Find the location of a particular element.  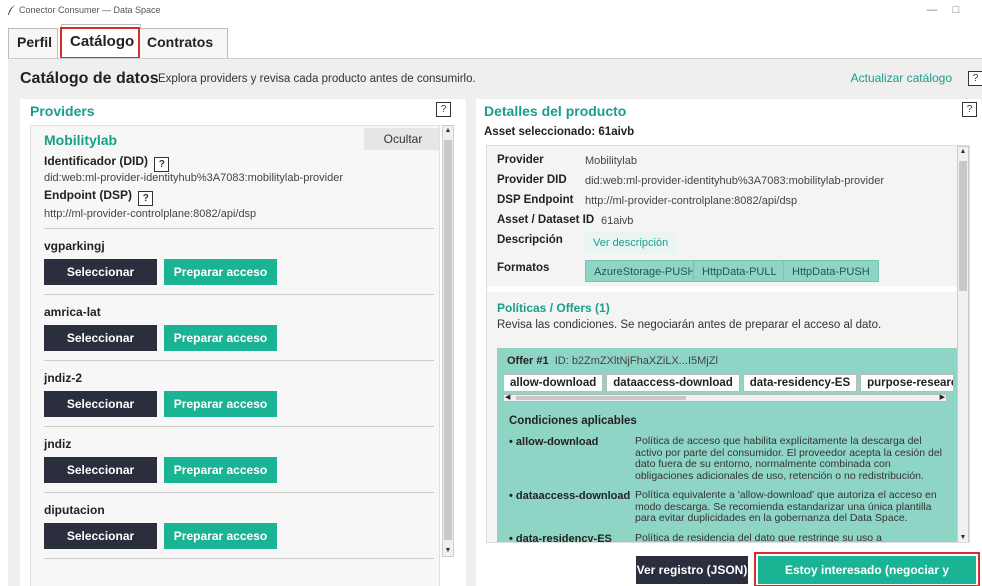

provider-value: Mobilitylab is located at coordinates (611, 161).